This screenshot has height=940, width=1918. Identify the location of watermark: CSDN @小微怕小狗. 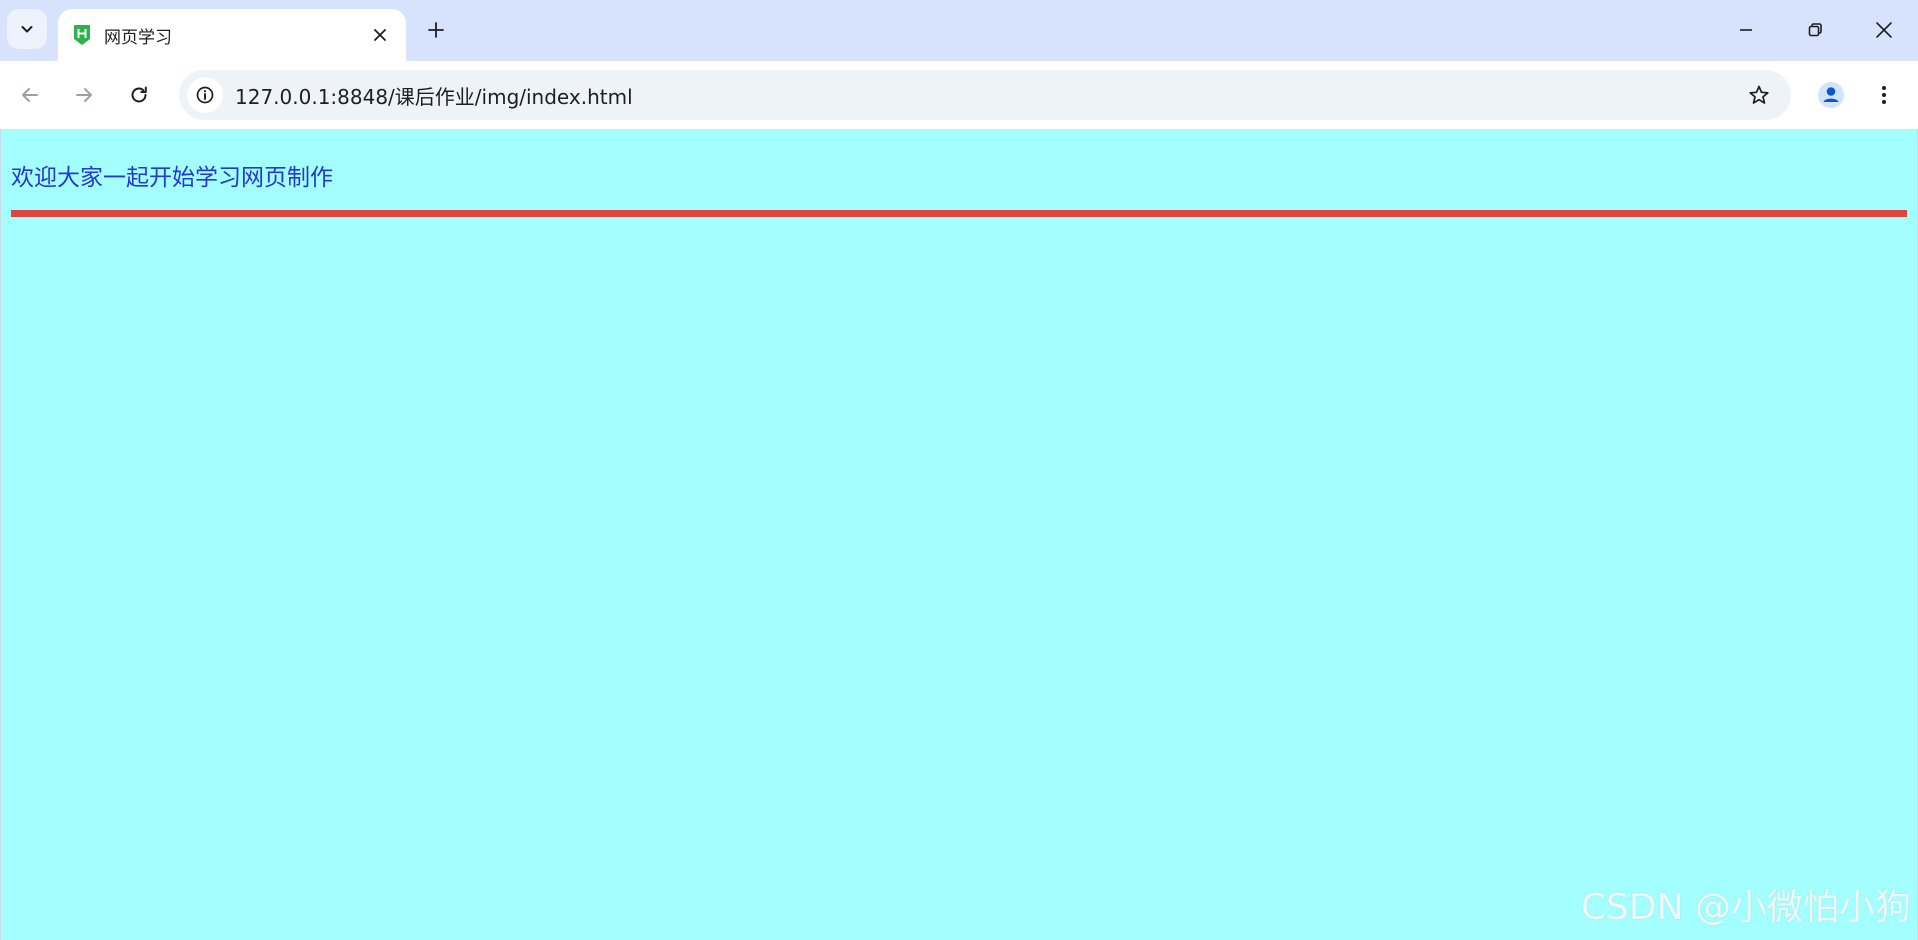
(1745, 907).